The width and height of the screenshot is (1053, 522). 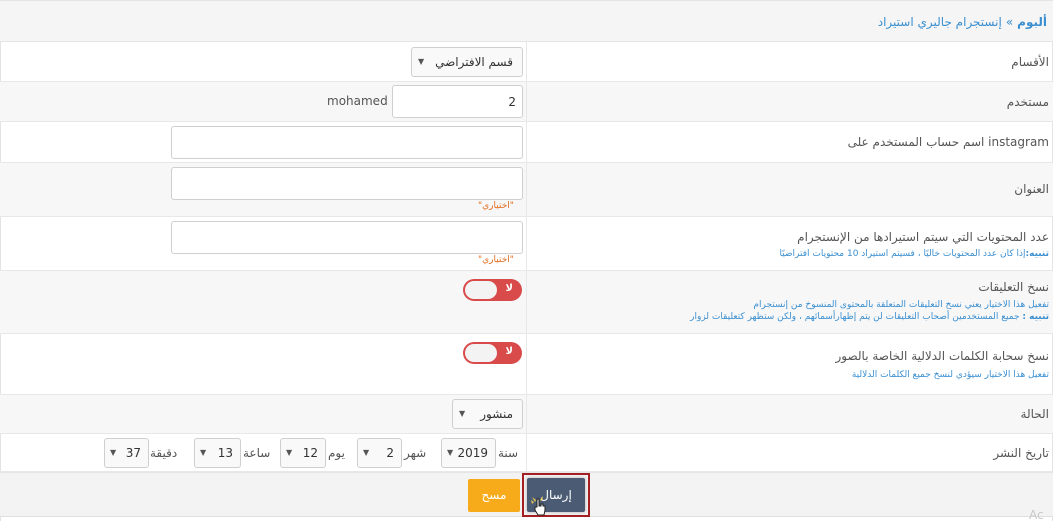 What do you see at coordinates (379, 453) in the screenshot?
I see `month-select: 2 ▼` at bounding box center [379, 453].